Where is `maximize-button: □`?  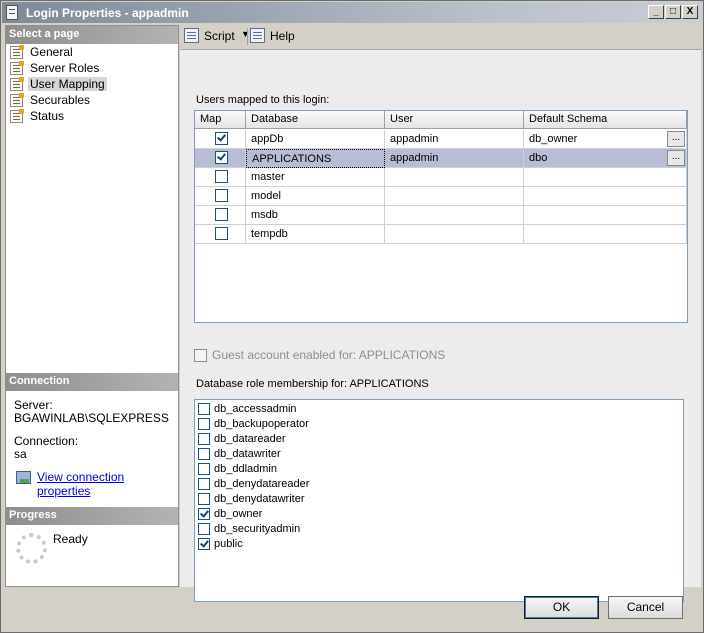 maximize-button: □ is located at coordinates (673, 12).